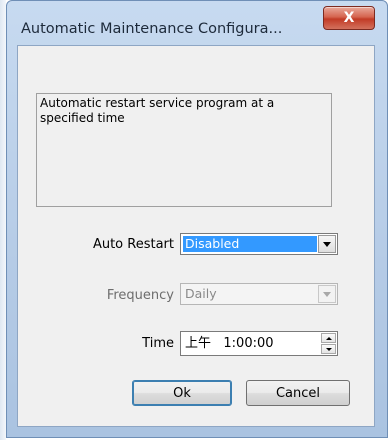 The height and width of the screenshot is (440, 392). Describe the element at coordinates (229, 343) in the screenshot. I see `time-value: 上午 1:00:00` at that location.